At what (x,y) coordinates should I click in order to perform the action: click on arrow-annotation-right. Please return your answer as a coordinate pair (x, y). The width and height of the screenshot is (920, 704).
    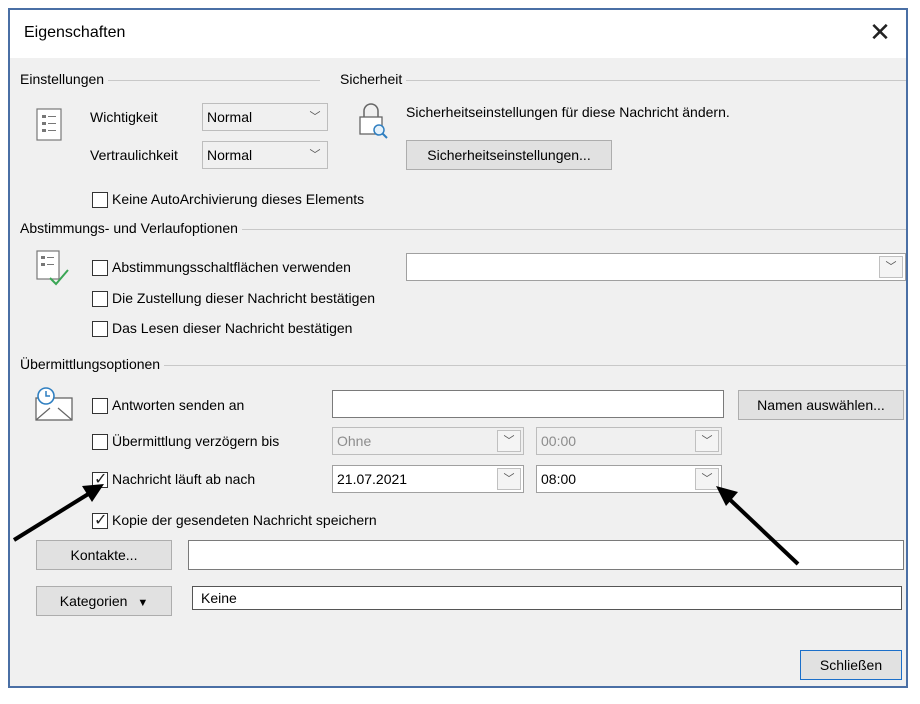
    Looking at the image, I should click on (761, 529).